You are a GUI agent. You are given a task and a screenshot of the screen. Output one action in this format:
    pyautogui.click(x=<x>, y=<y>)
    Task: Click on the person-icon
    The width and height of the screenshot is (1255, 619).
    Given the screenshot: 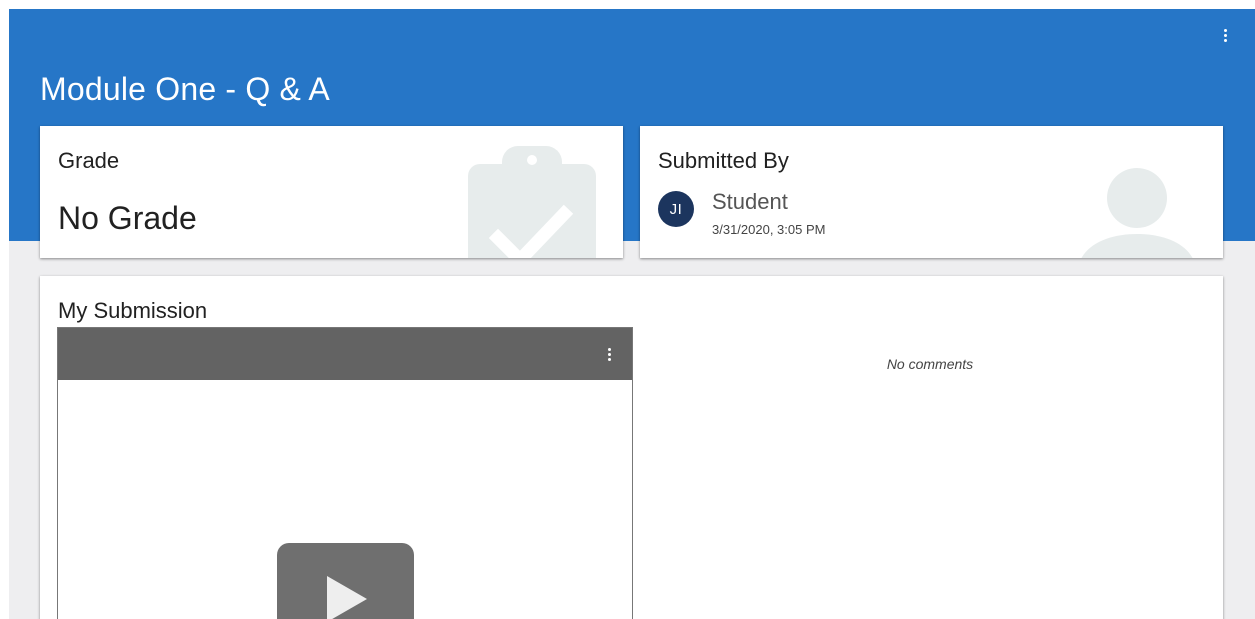 What is the action you would take?
    pyautogui.click(x=1137, y=213)
    